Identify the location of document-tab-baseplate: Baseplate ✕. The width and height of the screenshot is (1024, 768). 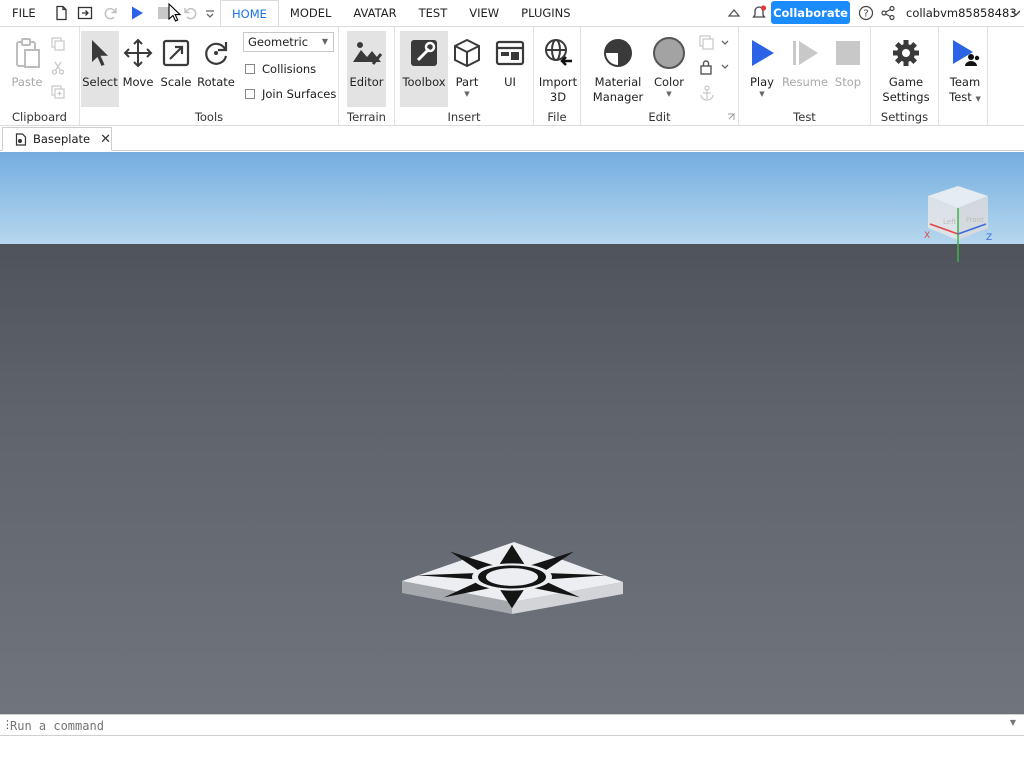
(57, 139).